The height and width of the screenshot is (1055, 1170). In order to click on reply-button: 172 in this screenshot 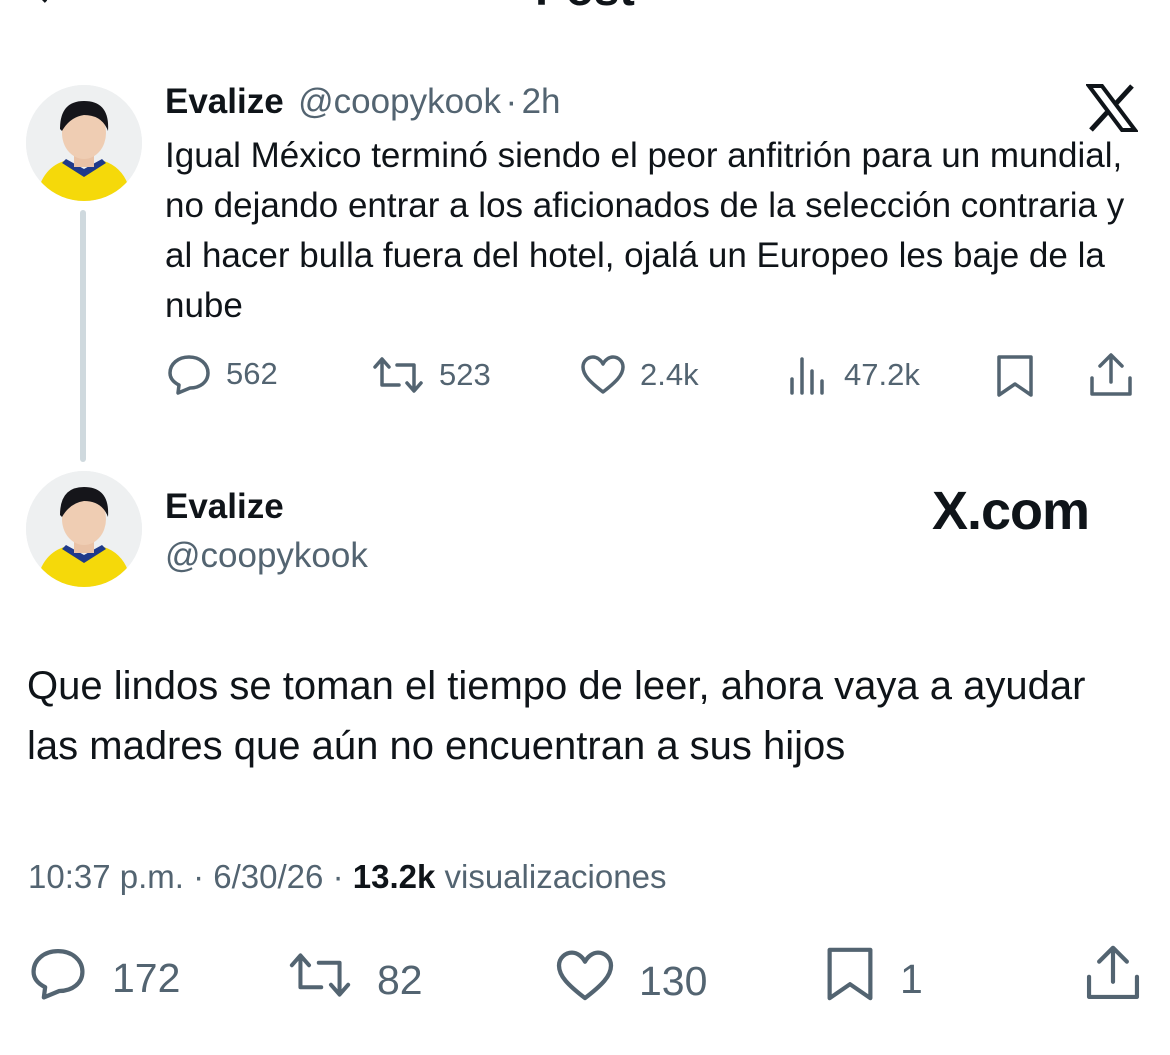, I will do `click(104, 978)`.